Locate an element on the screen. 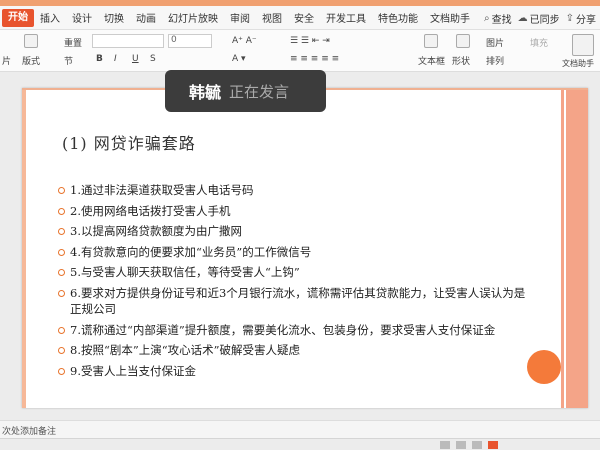 The width and height of the screenshot is (600, 450). italic-button: I is located at coordinates (115, 59).